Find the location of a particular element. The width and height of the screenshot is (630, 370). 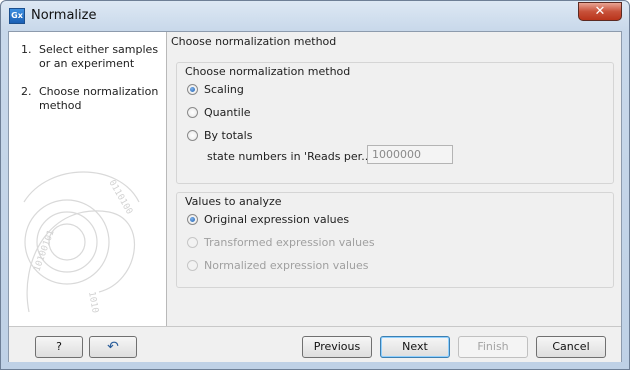

step-number: 1. is located at coordinates (26, 49).